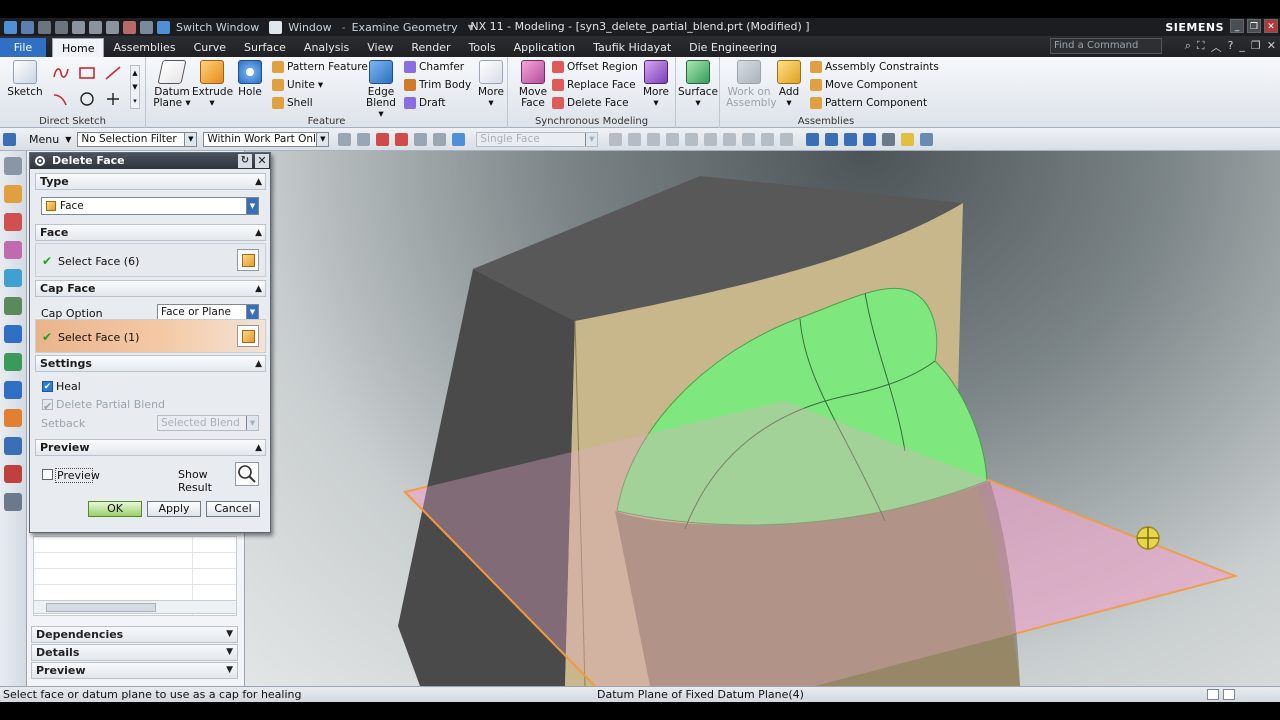 The height and width of the screenshot is (720, 1280). I want to click on reset-icon: ↻, so click(245, 161).